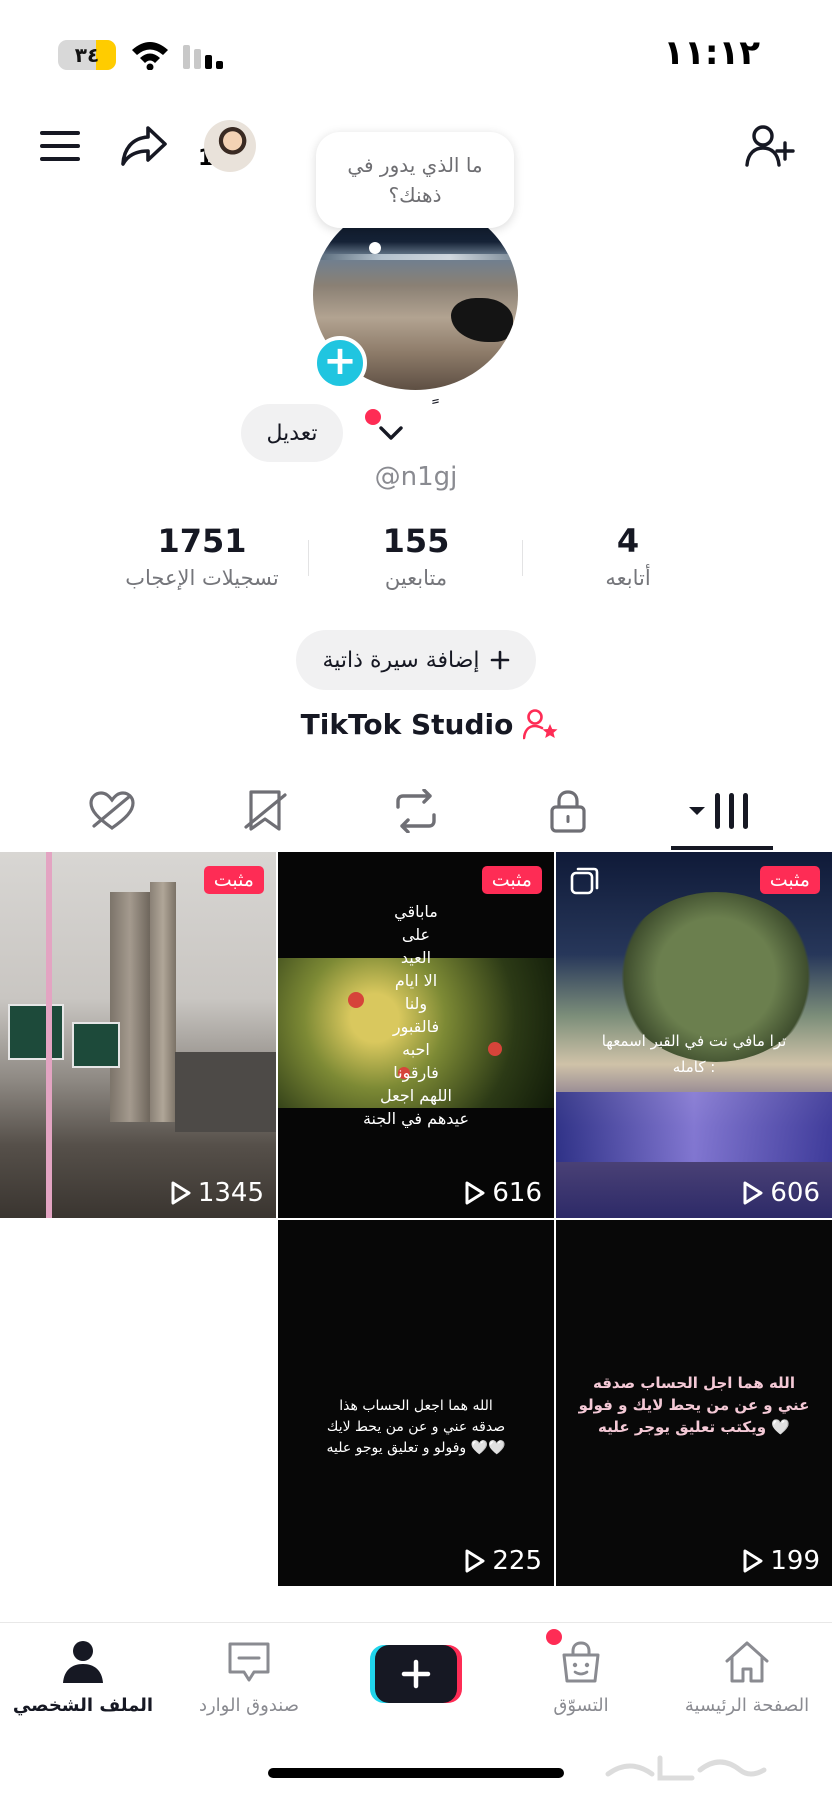 The image size is (832, 1800). What do you see at coordinates (517, 1193) in the screenshot?
I see `views: 616` at bounding box center [517, 1193].